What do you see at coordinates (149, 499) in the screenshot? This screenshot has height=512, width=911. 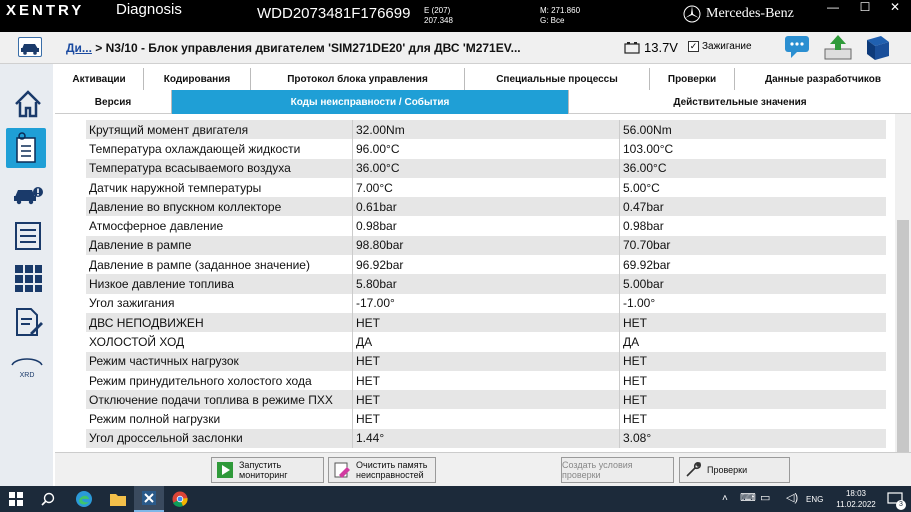 I see `taskbar-xentry` at bounding box center [149, 499].